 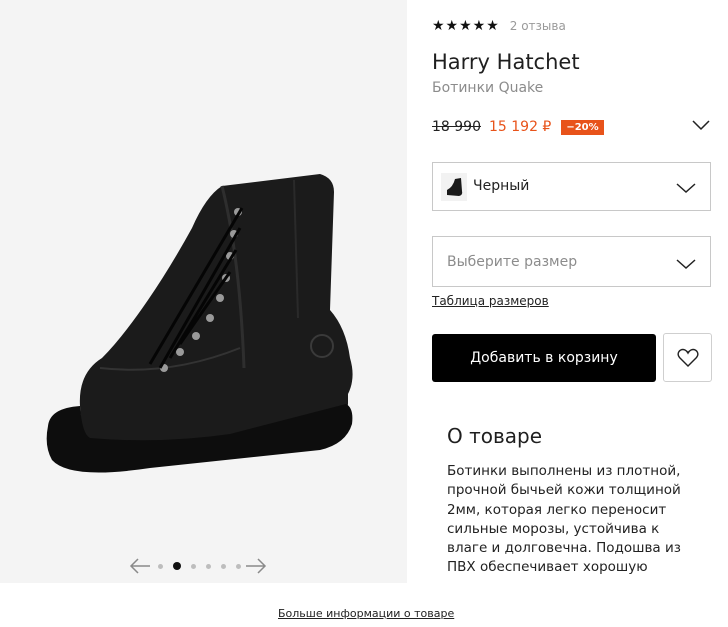 I want to click on gallery-navigation, so click(x=198, y=566).